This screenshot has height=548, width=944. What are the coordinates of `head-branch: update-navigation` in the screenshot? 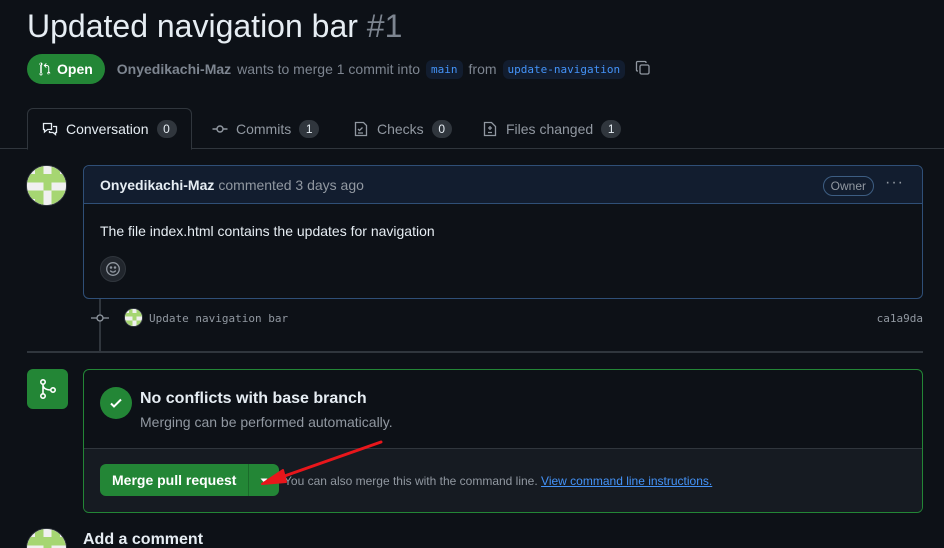 It's located at (564, 69).